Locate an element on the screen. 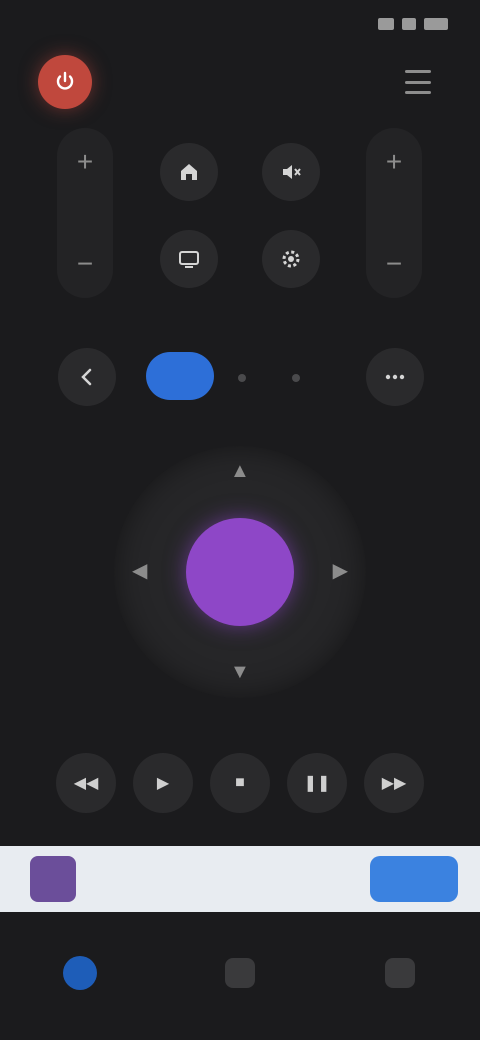 This screenshot has height=1040, width=480. power-button is located at coordinates (65, 82).